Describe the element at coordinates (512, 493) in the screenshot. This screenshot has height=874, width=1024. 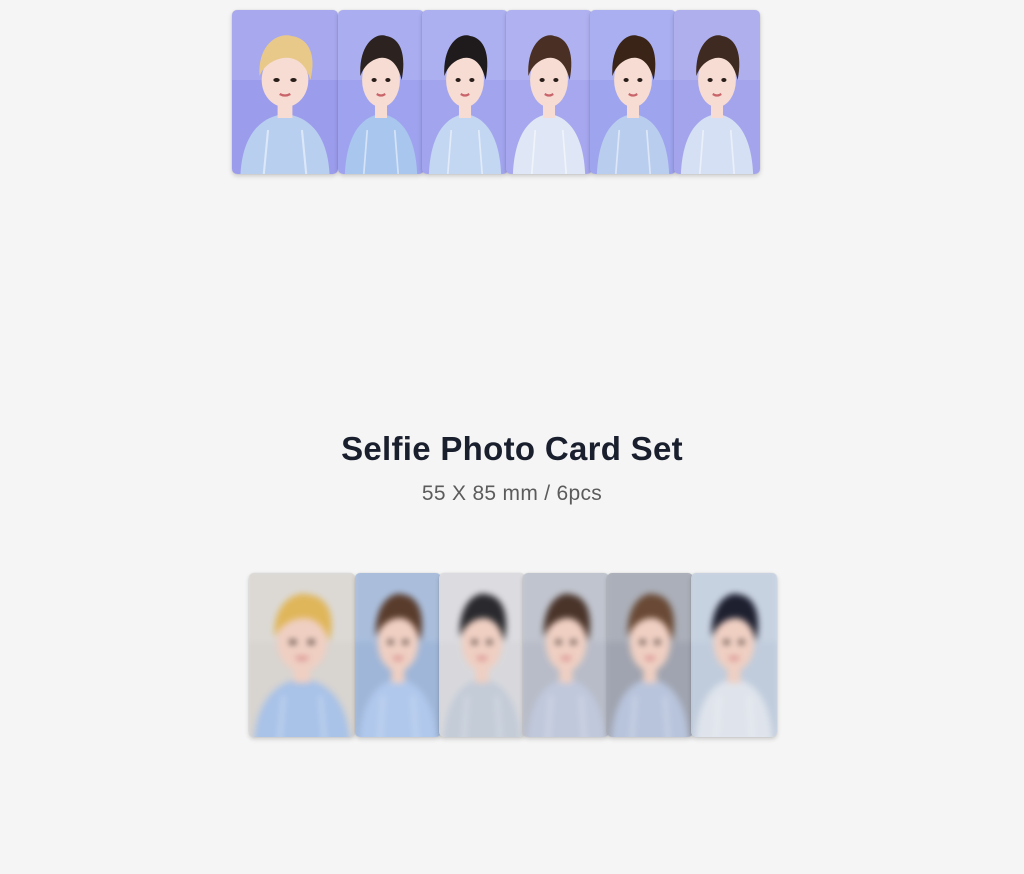
I see `product-spec: 55 X 85 mm / 6pcs` at that location.